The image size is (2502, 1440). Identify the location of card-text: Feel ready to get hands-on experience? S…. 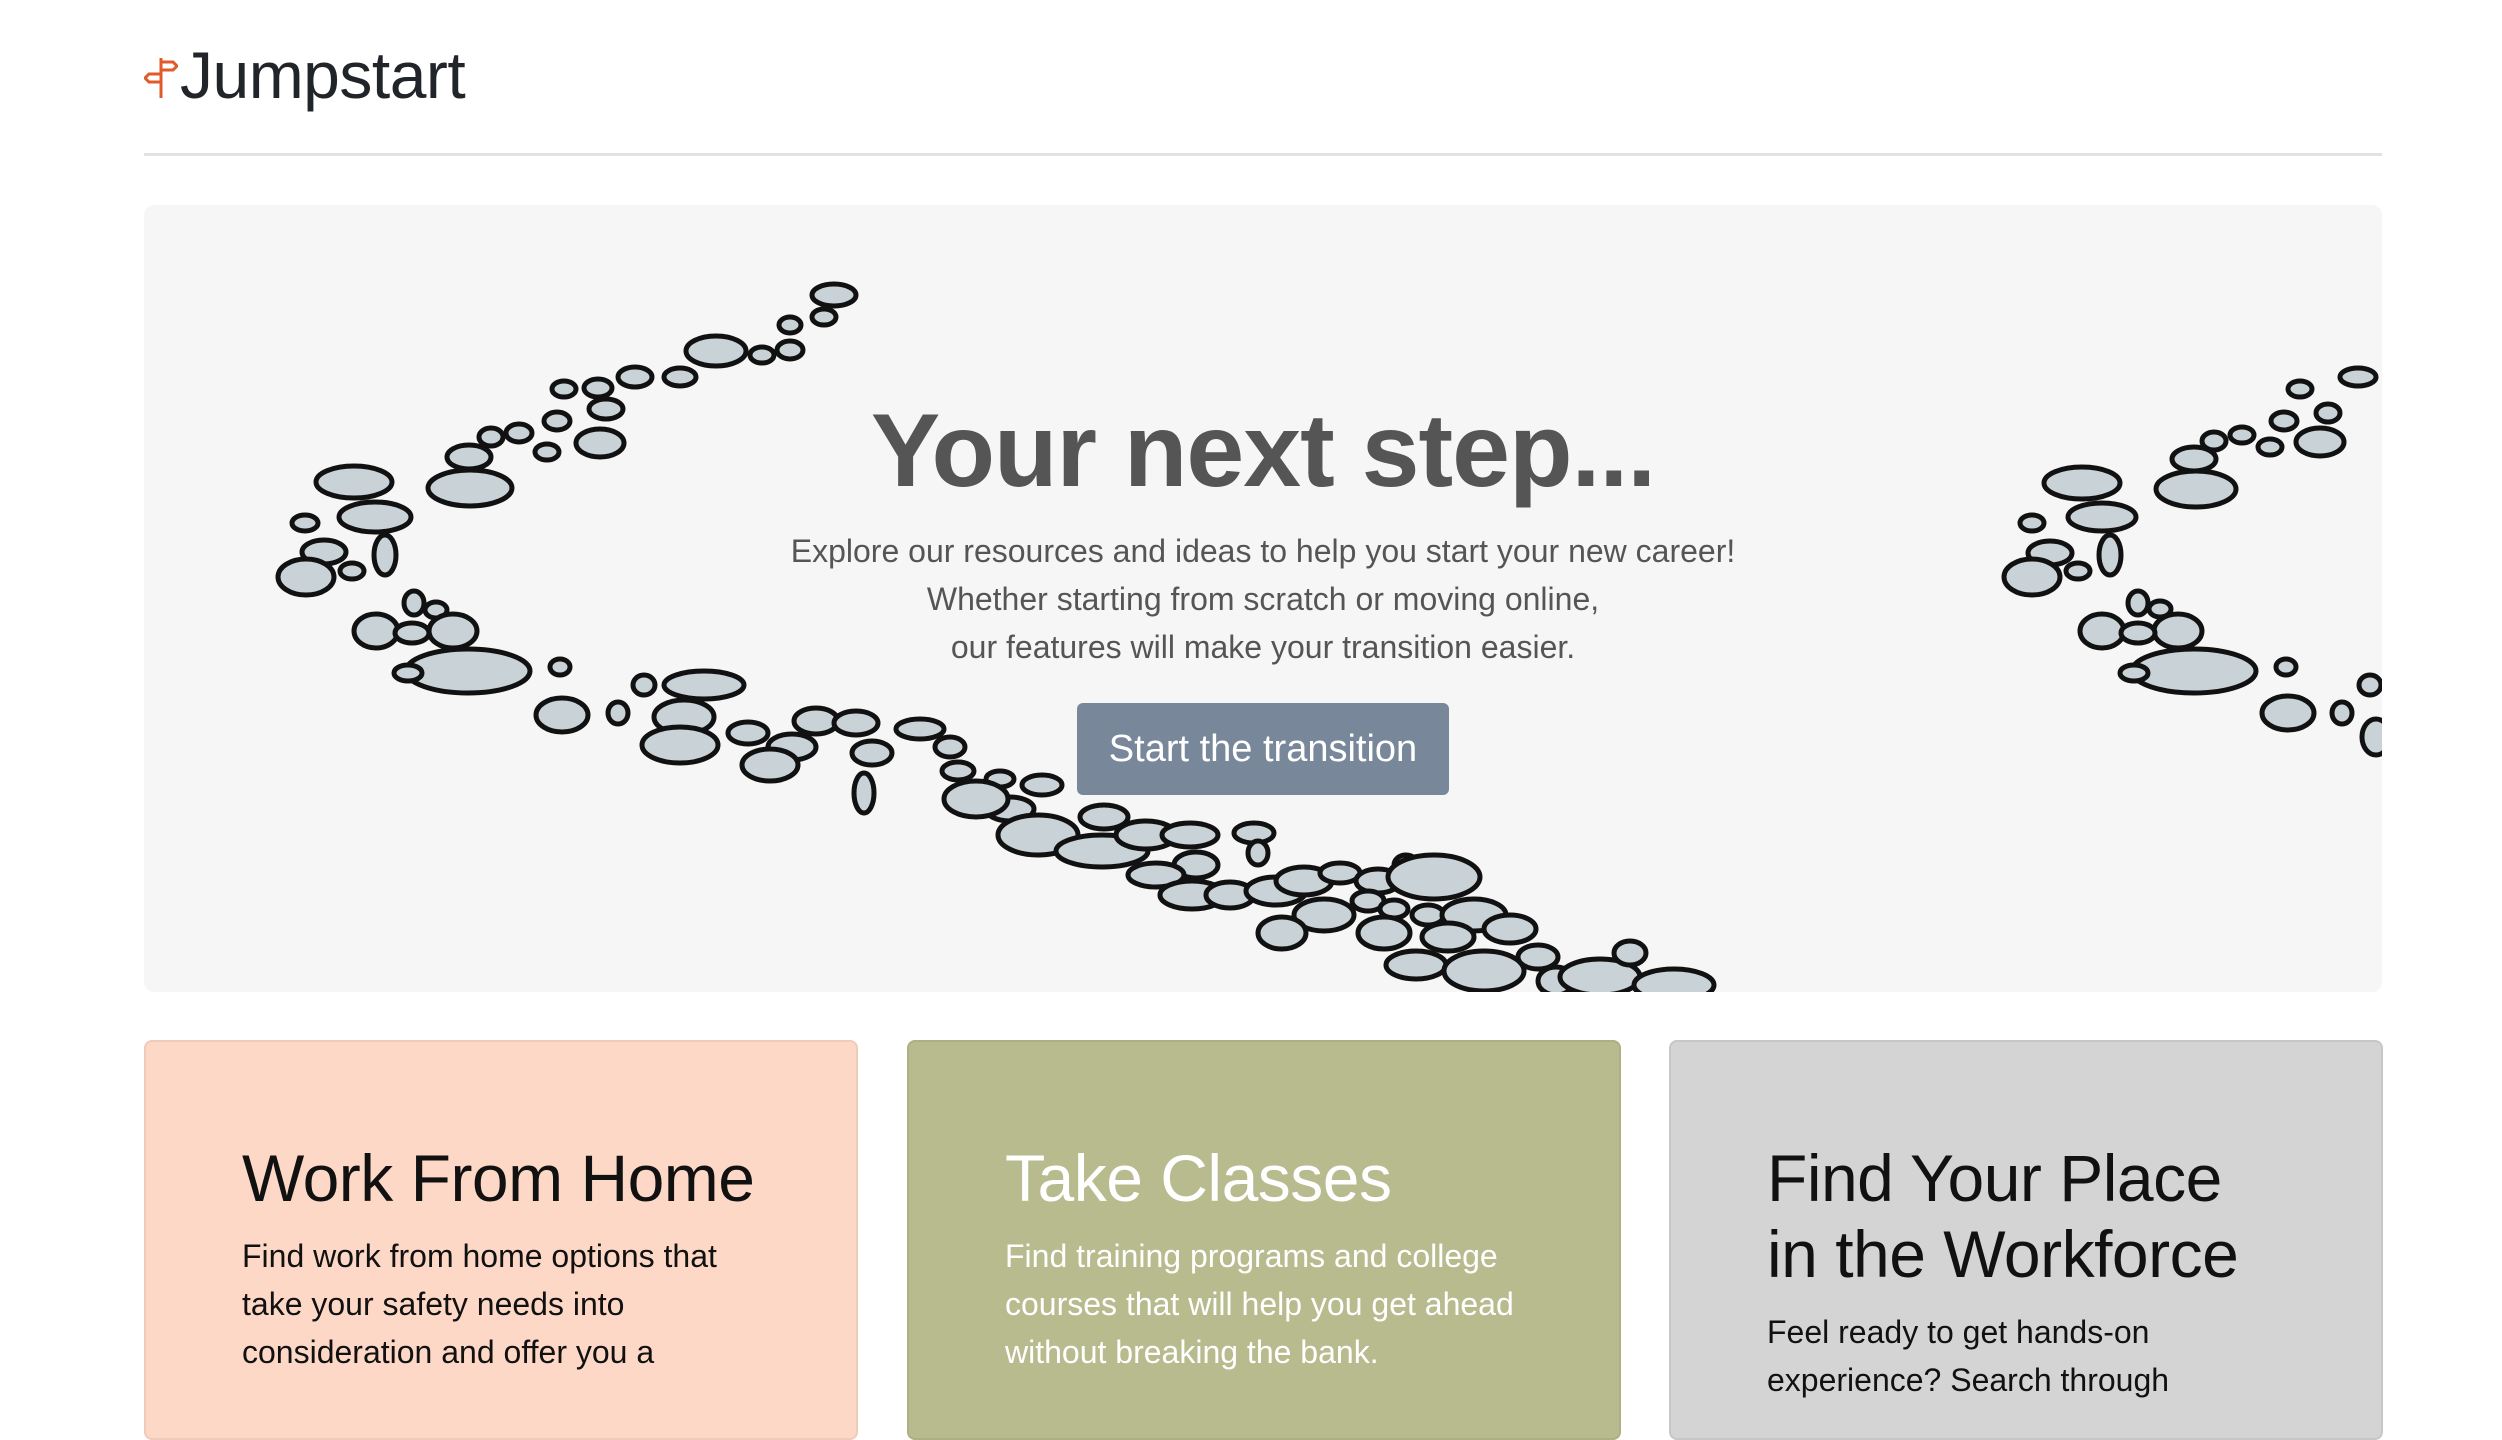
(1968, 1356).